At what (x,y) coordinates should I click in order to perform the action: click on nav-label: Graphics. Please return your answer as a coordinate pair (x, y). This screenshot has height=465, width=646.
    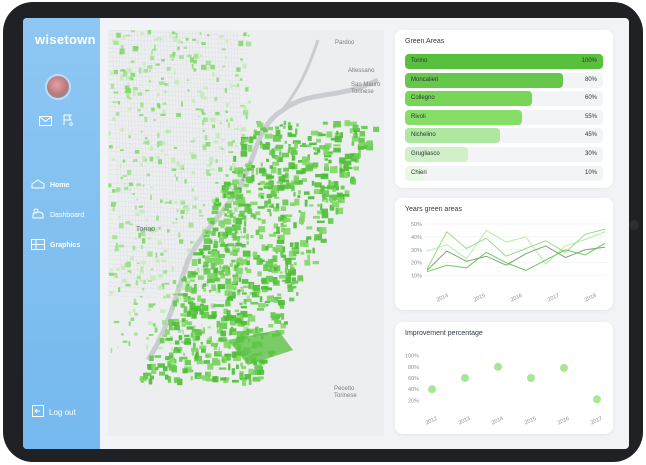
    Looking at the image, I should click on (65, 245).